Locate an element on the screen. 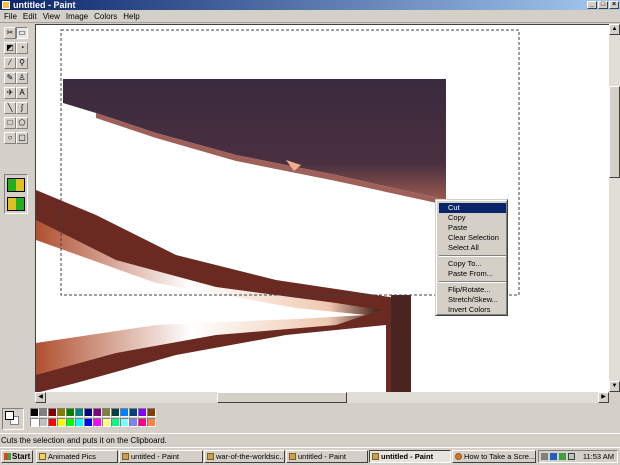 The image size is (620, 465). menu-file: File is located at coordinates (10, 16).